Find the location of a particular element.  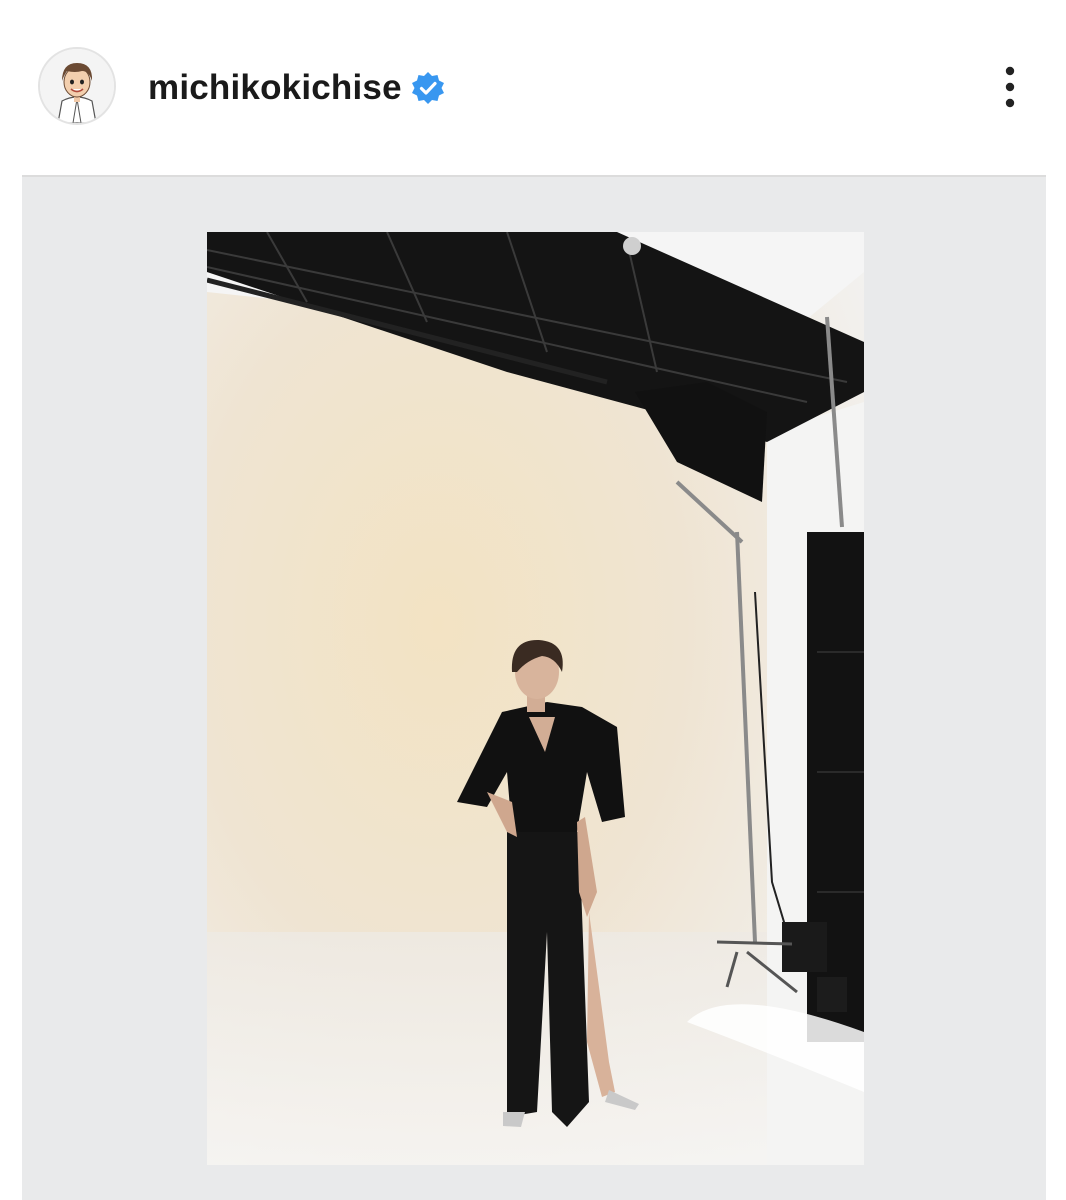

post-header: michikokichise is located at coordinates (533, 87).